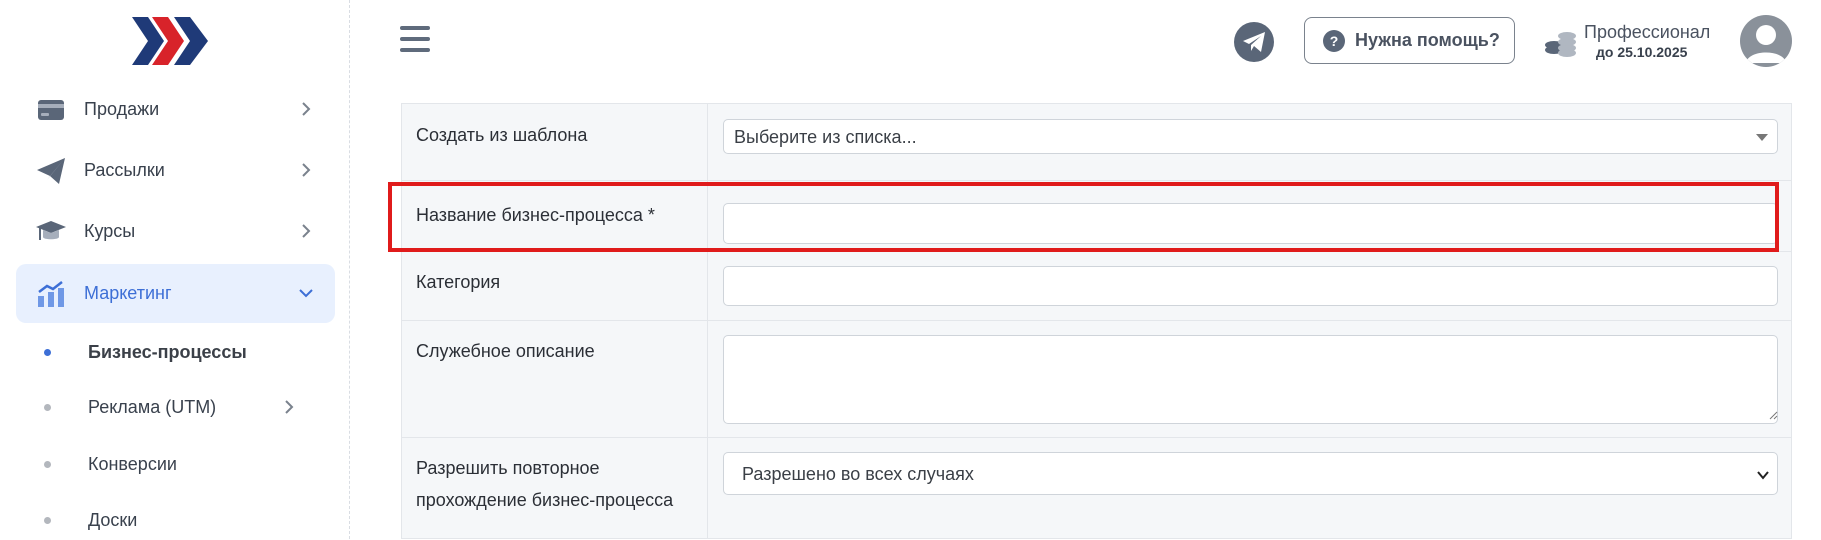 Image resolution: width=1821 pixels, height=540 pixels. I want to click on chart-bar-icon, so click(51, 294).